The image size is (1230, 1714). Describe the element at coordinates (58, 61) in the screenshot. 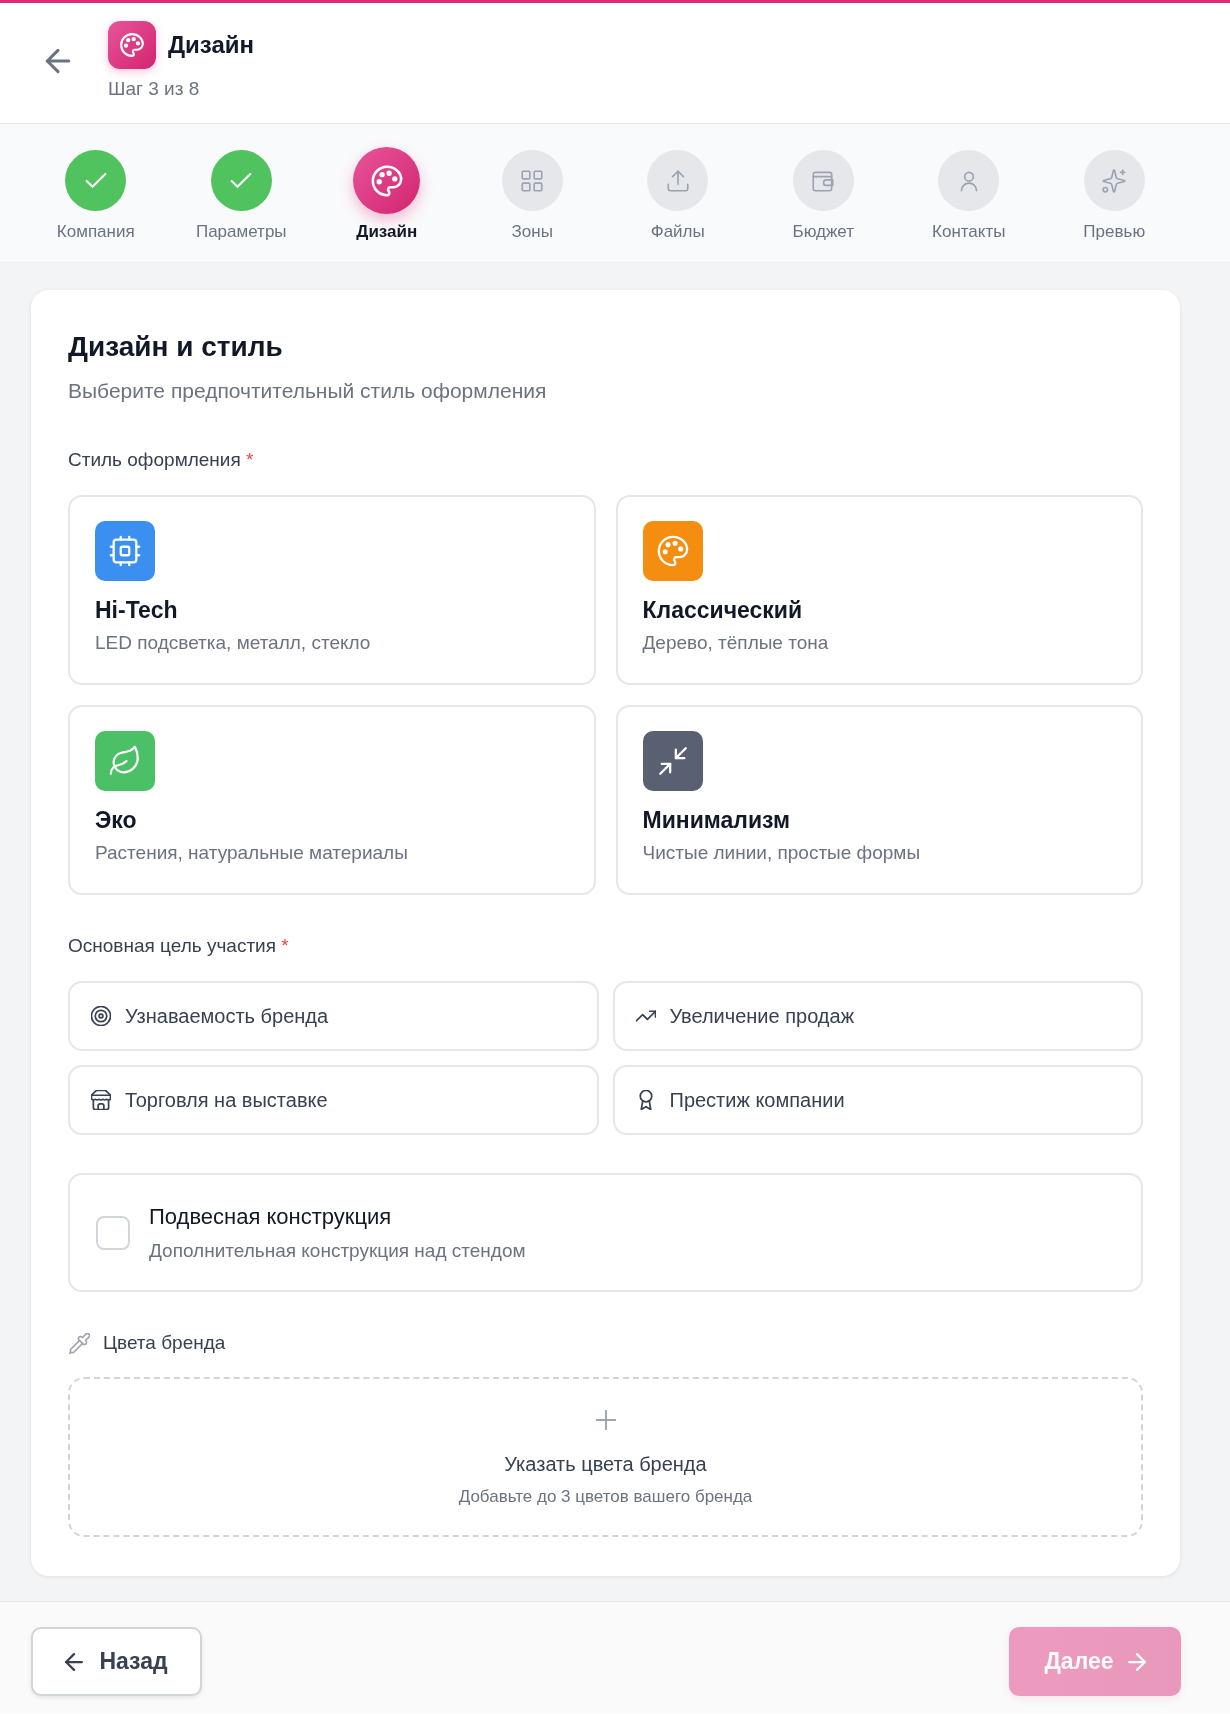

I see `back-arrow-icon` at that location.